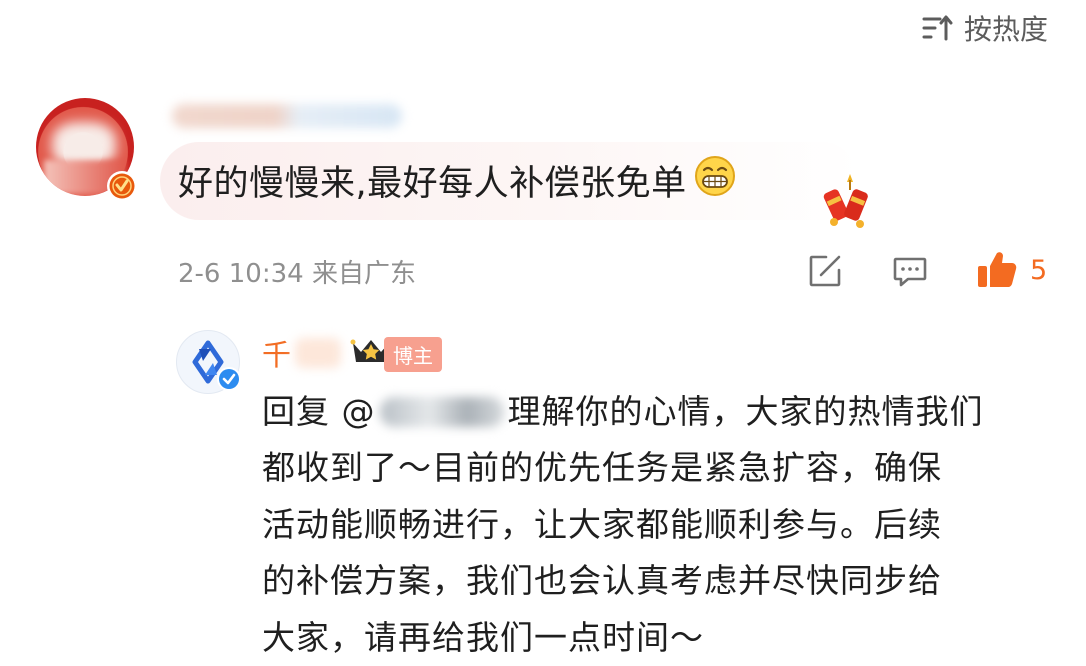 This screenshot has height=666, width=1086. I want to click on comment-meta: 2-6 10:34 来自广东, so click(297, 271).